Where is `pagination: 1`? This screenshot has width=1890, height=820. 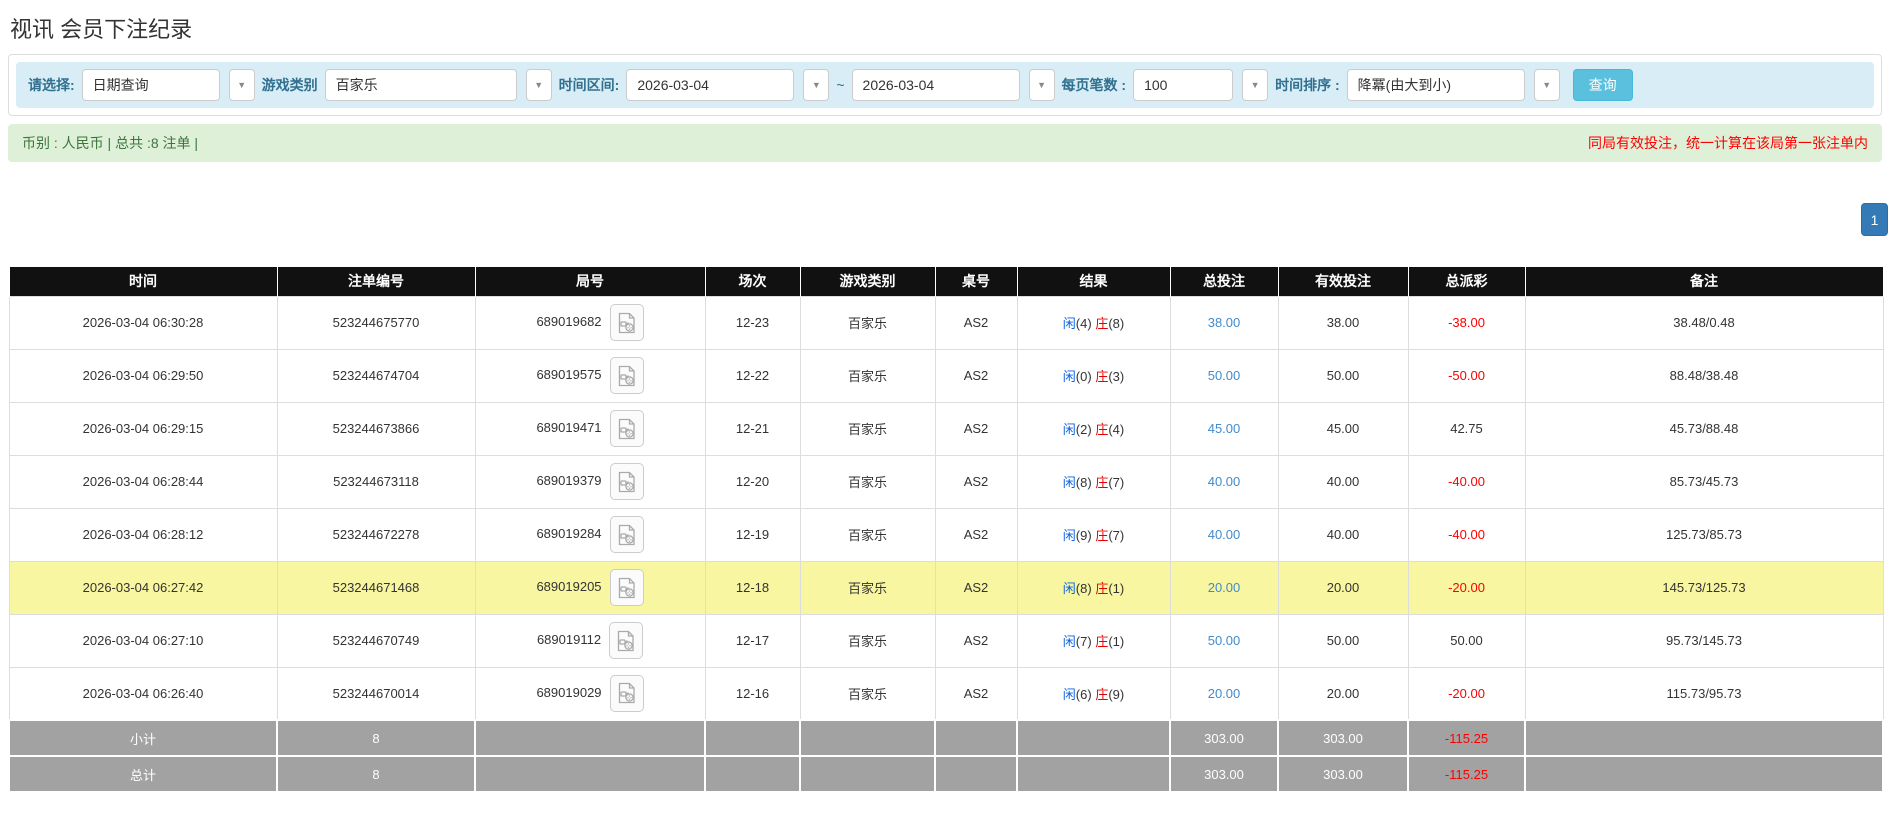
pagination: 1 is located at coordinates (944, 219).